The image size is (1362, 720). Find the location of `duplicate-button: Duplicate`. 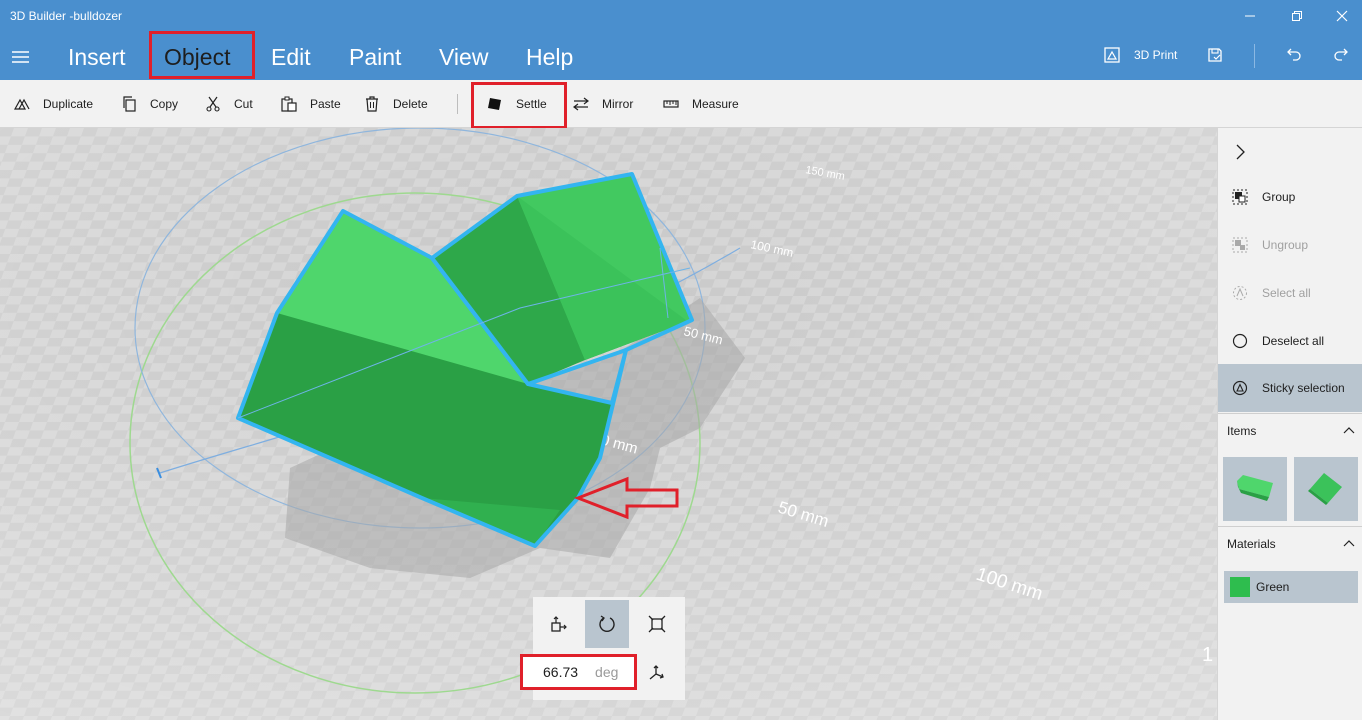

duplicate-button: Duplicate is located at coordinates (53, 104).